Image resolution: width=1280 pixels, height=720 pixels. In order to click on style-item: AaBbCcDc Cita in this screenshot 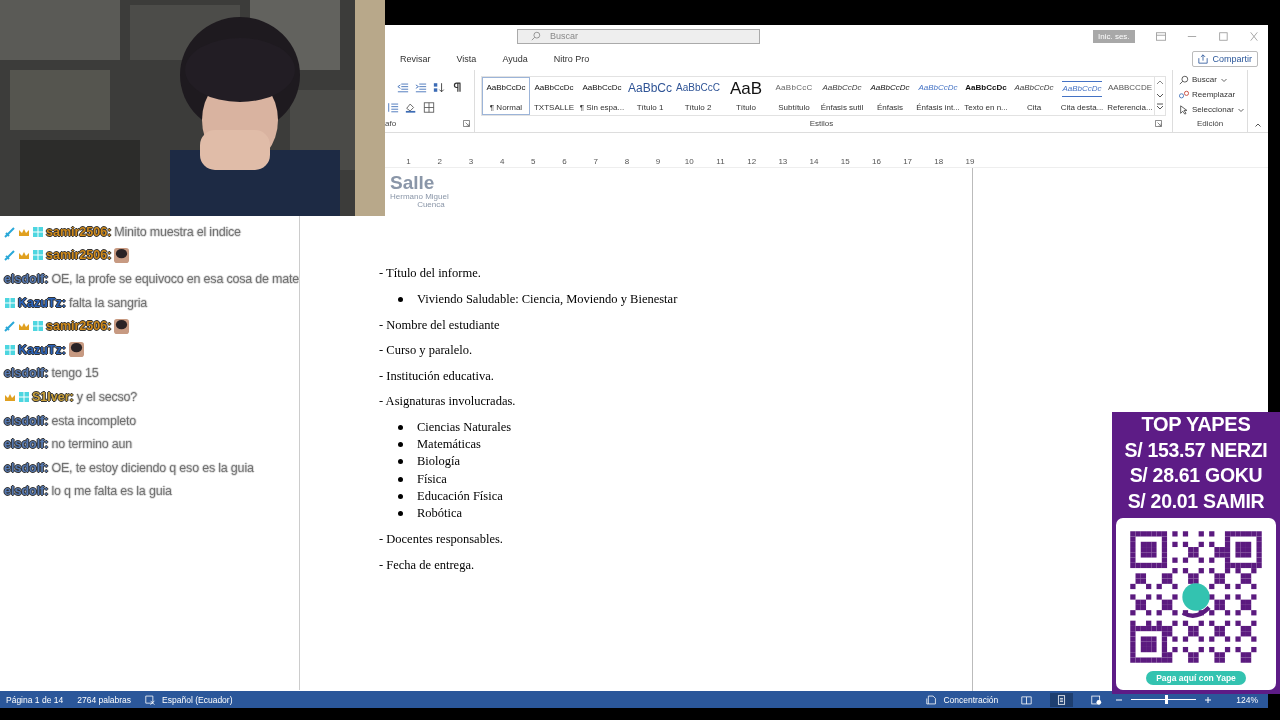, I will do `click(1034, 96)`.